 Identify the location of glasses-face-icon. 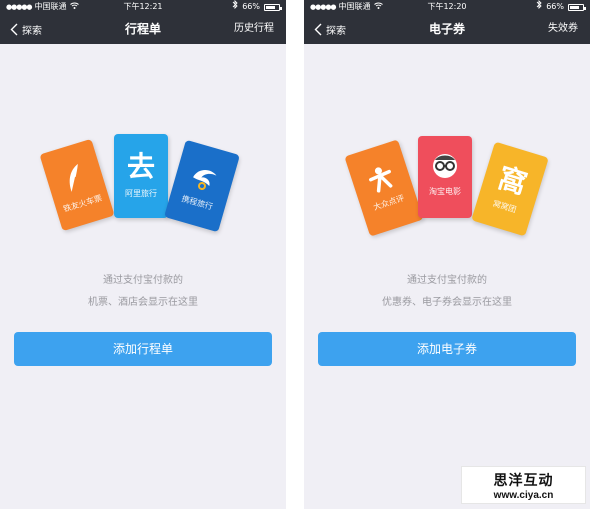
(445, 166).